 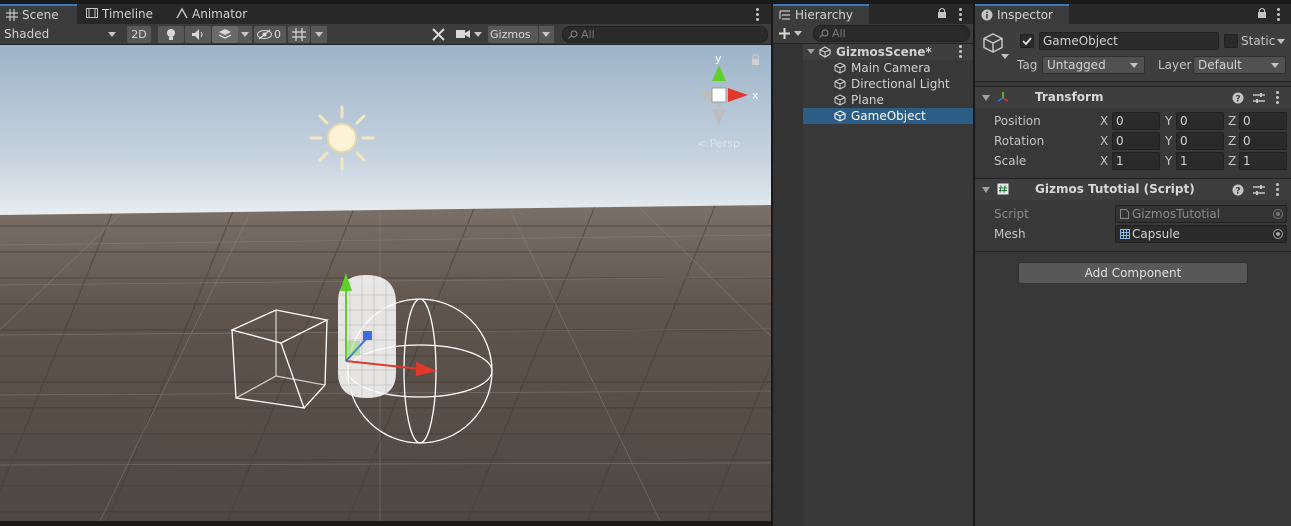 I want to click on gizmos-dropdown-button, so click(x=546, y=34).